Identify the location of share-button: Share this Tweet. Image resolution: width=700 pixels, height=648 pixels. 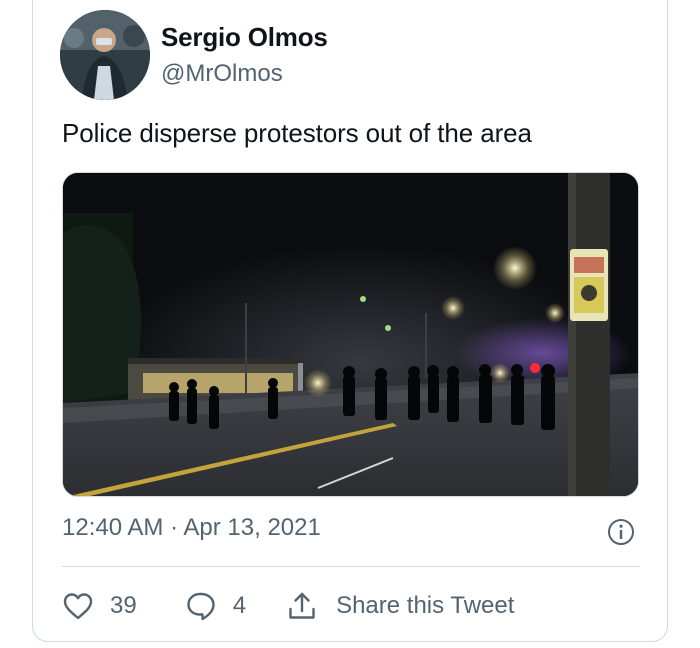
(400, 606).